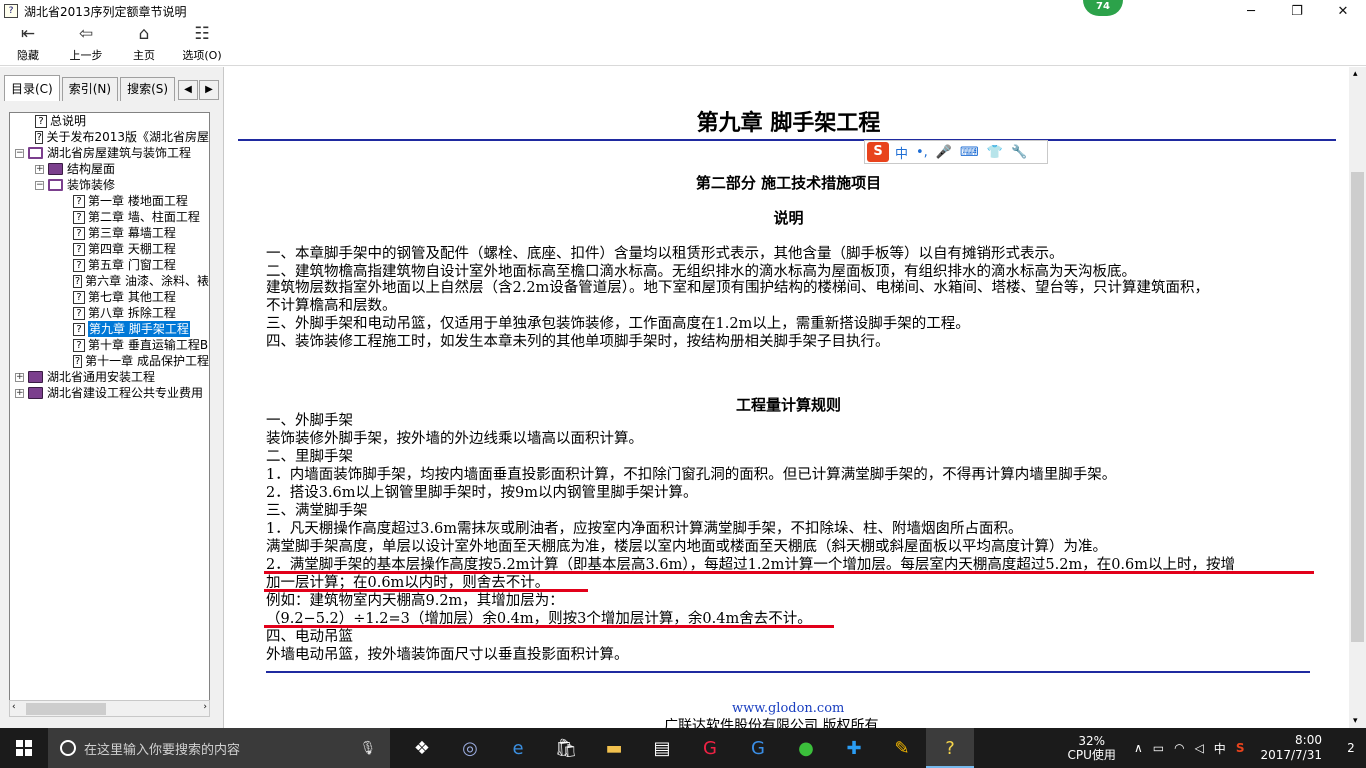  What do you see at coordinates (950, 748) in the screenshot?
I see `help-viewer-icon: ?` at bounding box center [950, 748].